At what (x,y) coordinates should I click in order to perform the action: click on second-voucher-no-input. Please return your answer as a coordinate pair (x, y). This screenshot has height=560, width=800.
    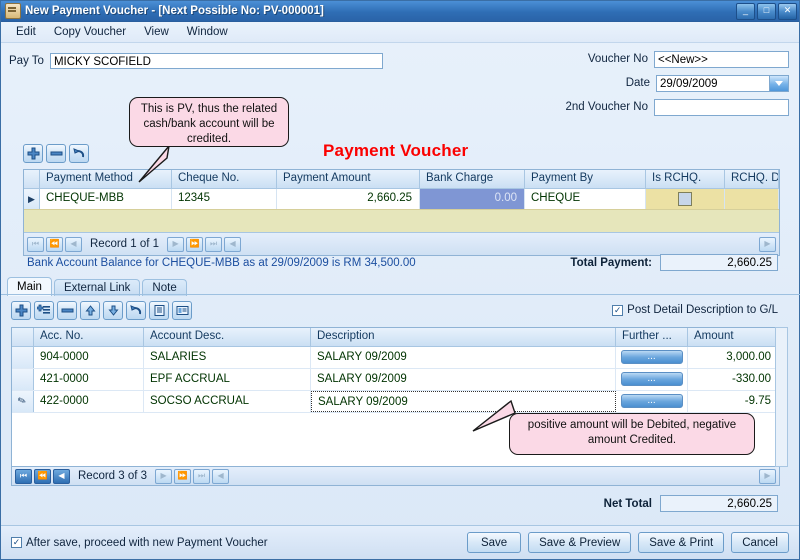
    Looking at the image, I should click on (721, 107).